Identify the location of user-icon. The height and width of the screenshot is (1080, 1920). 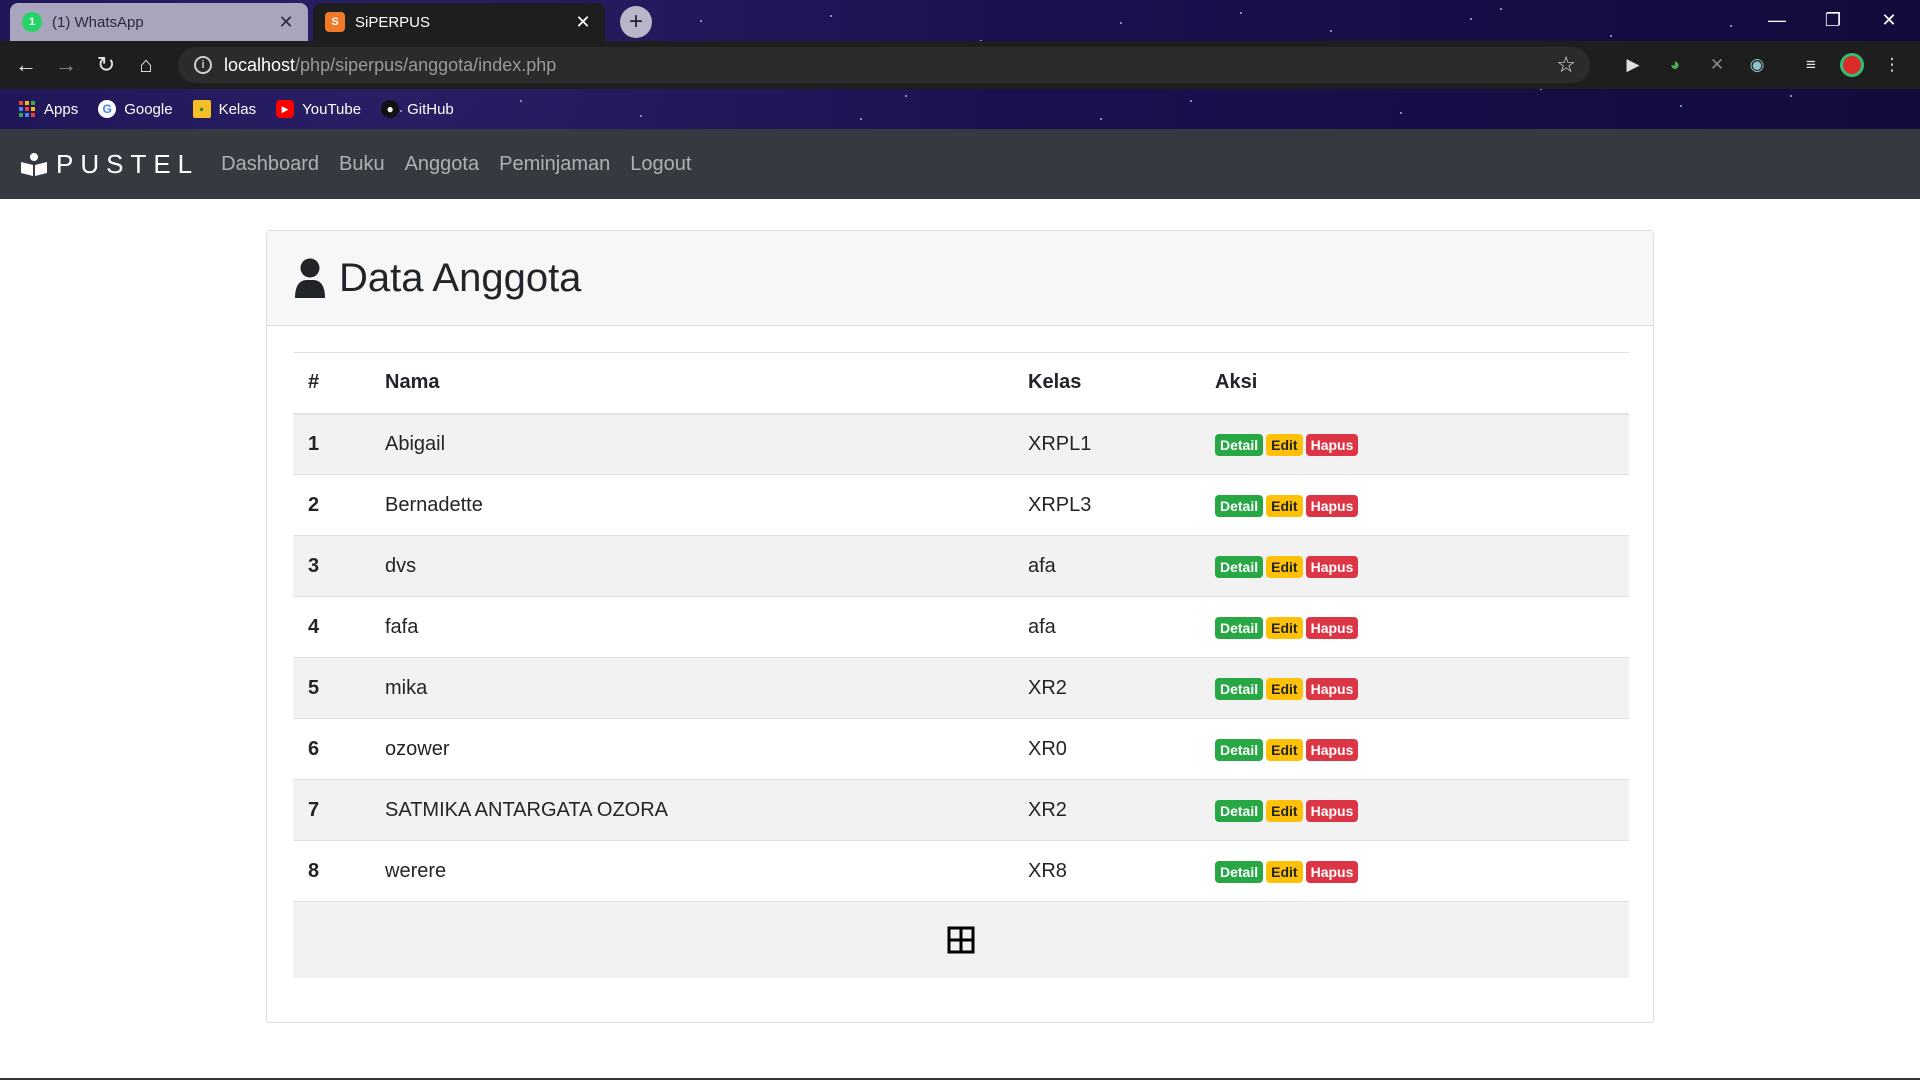
(310, 278).